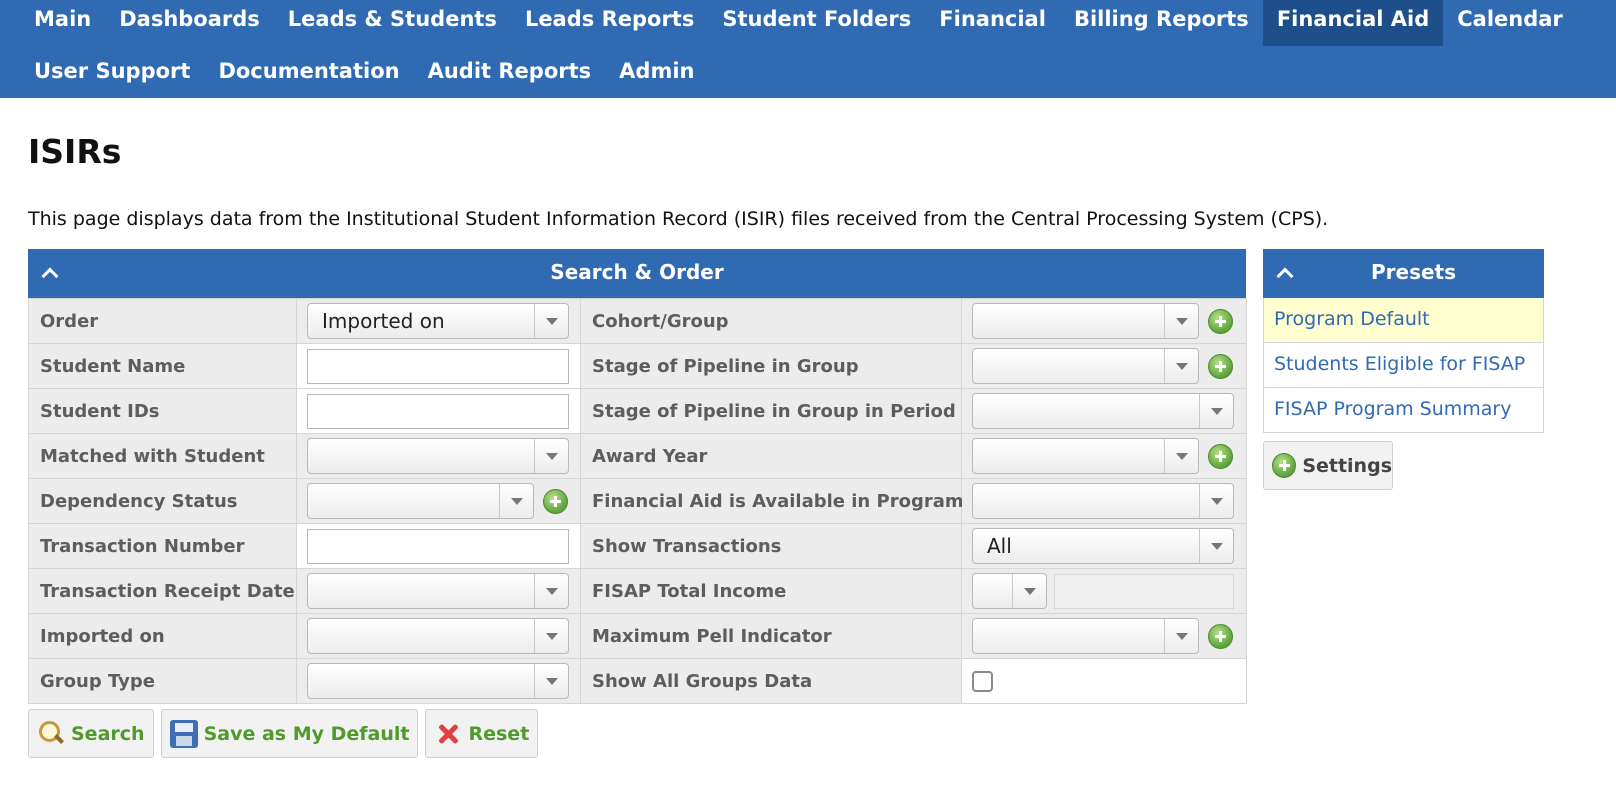  Describe the element at coordinates (162, 681) in the screenshot. I see `group-type-label: Group Type` at that location.